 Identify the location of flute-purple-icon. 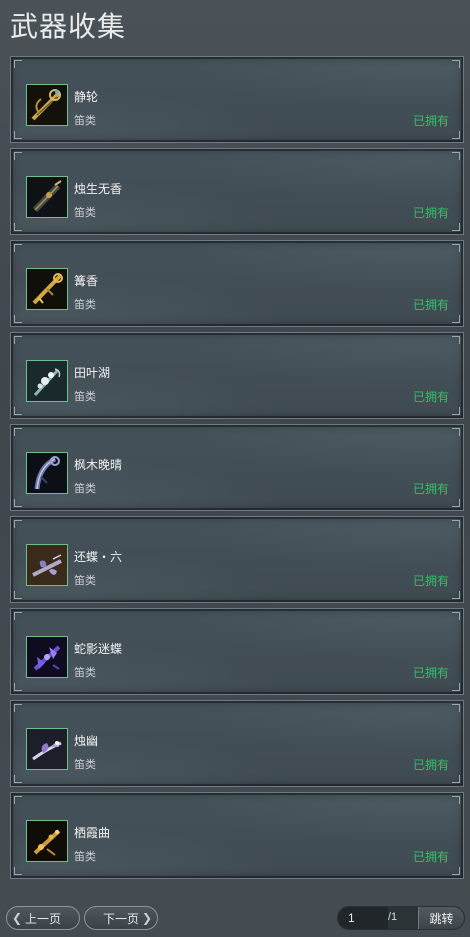
(47, 473).